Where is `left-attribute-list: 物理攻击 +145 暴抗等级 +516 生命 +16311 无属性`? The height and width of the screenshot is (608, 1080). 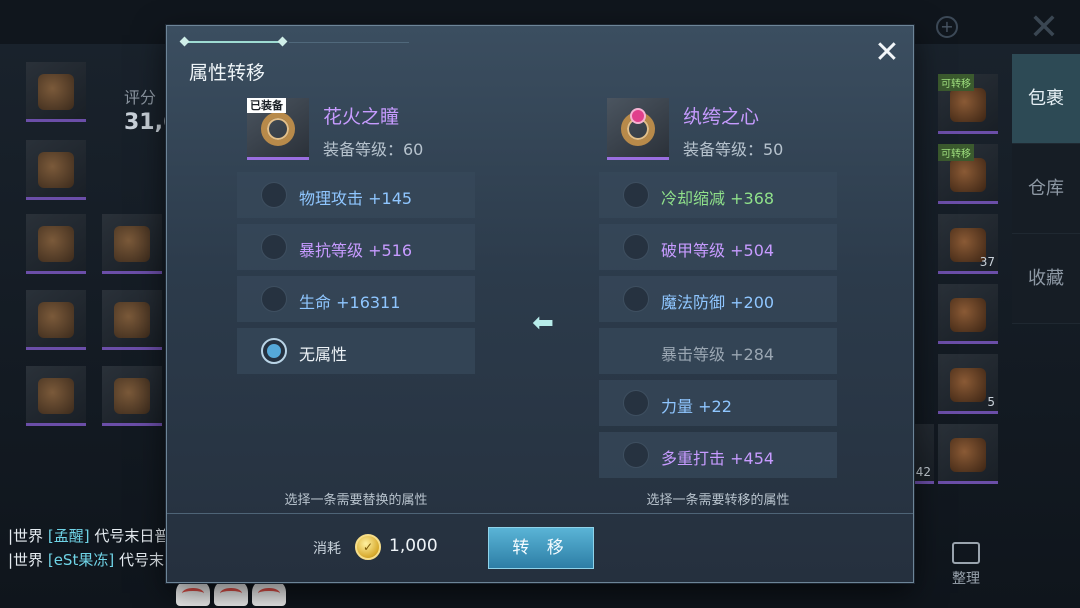
left-attribute-list: 物理攻击 +145 暴抗等级 +516 生命 +16311 无属性 is located at coordinates (356, 276).